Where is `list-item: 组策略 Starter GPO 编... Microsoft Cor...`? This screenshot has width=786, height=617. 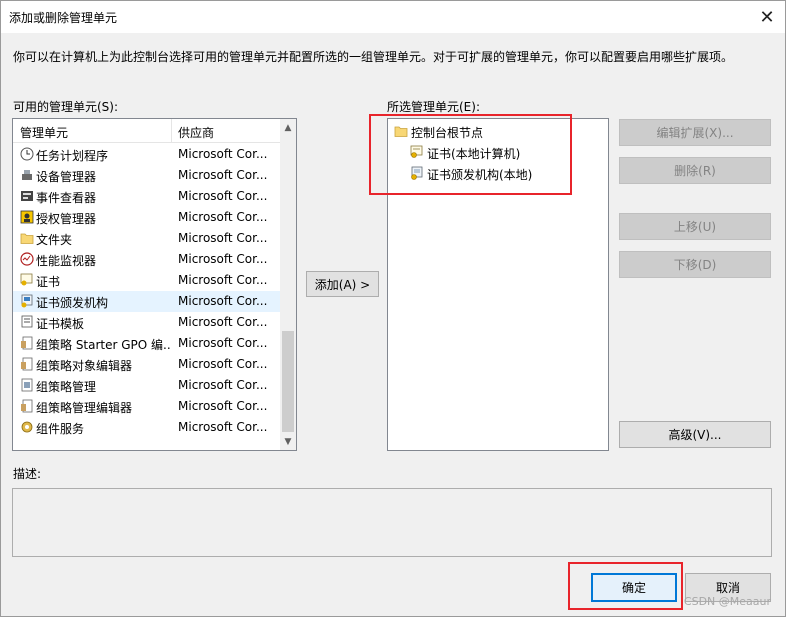
list-item: 组策略 Starter GPO 编... Microsoft Cor... is located at coordinates (147, 343).